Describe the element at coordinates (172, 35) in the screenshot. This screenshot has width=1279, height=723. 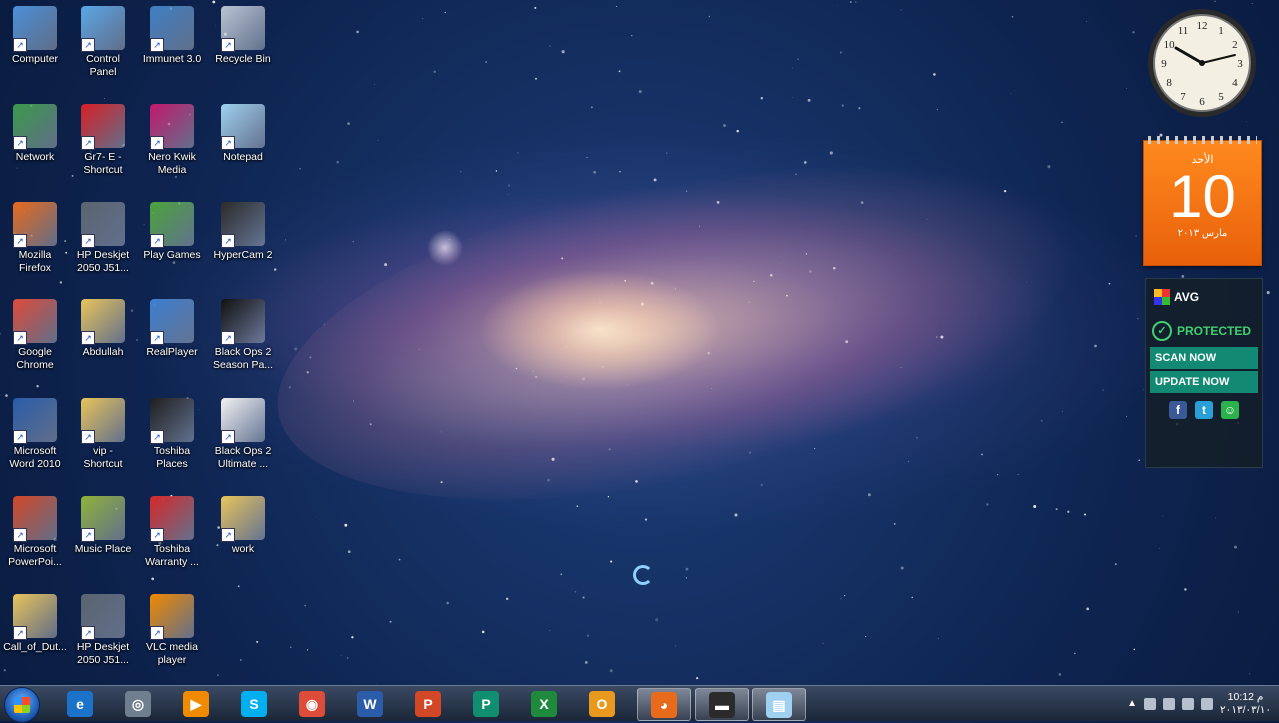
I see `desktop-icon: ↗ Immunet 3.0` at that location.